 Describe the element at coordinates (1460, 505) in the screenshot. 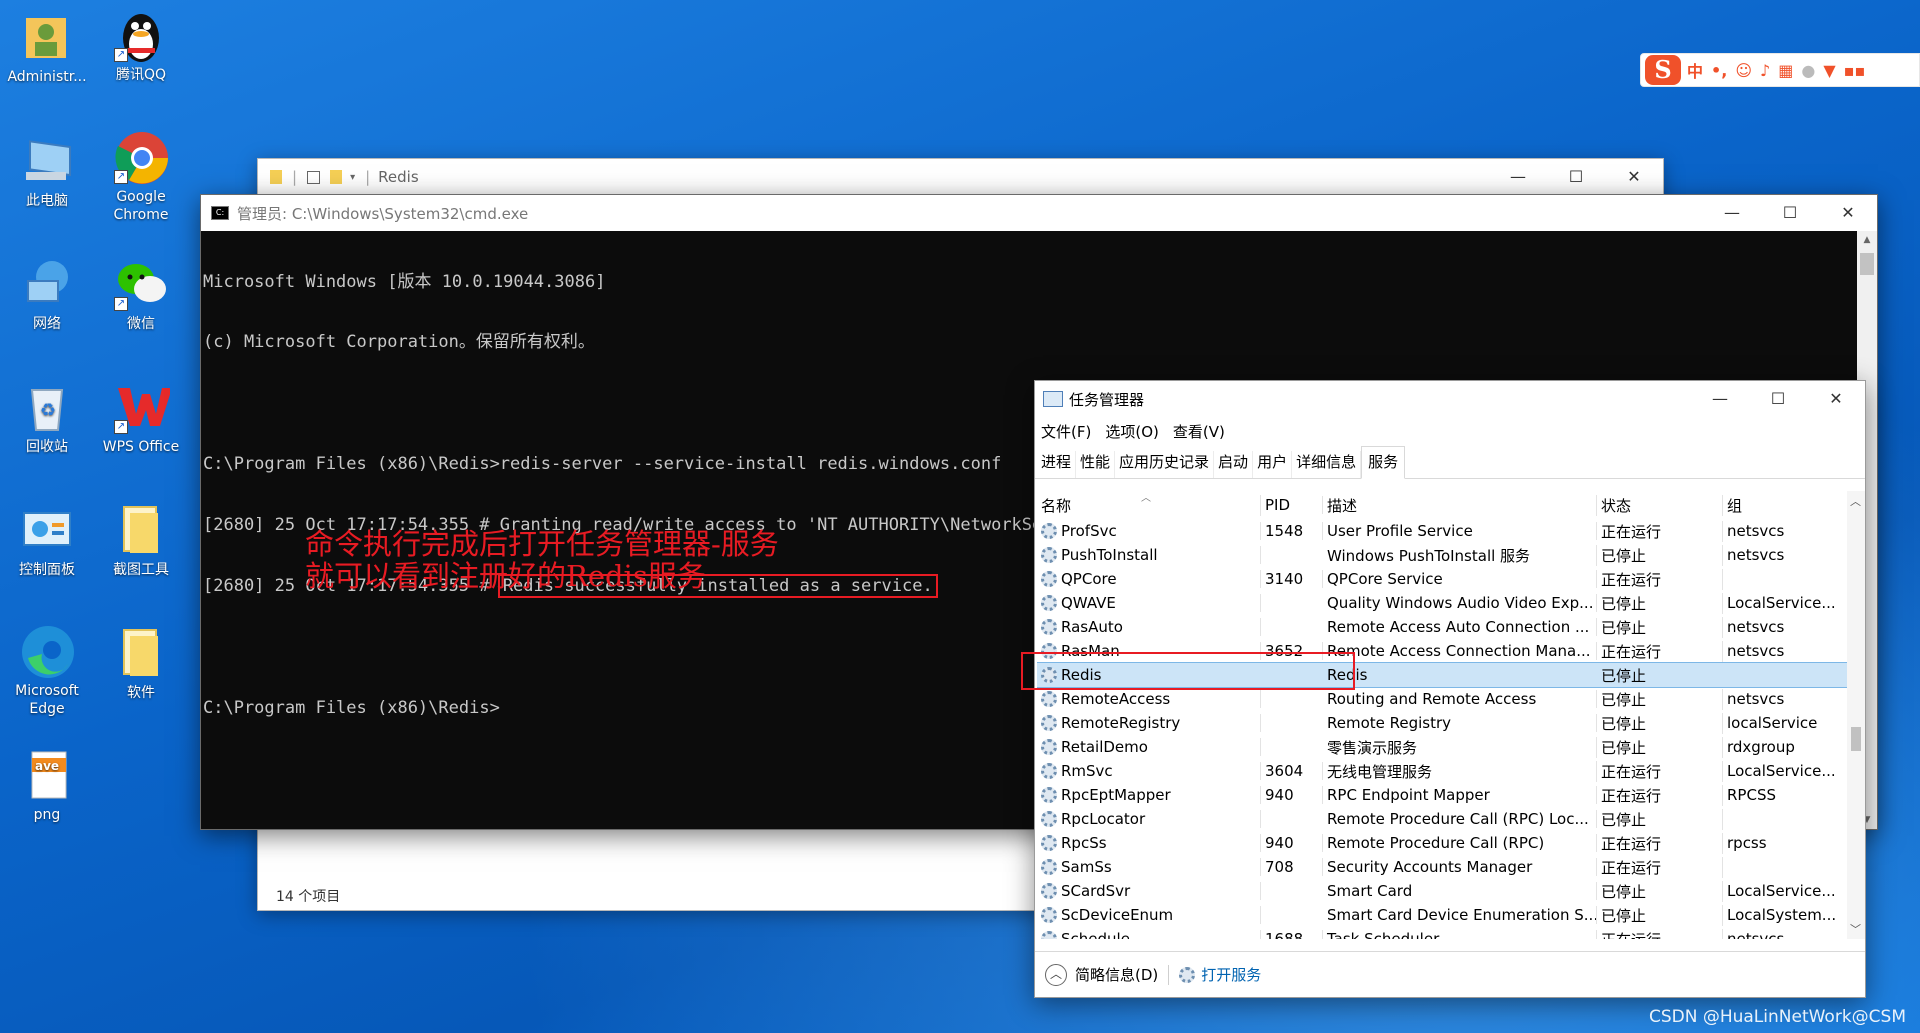

I see `column-header-description: 描述` at that location.